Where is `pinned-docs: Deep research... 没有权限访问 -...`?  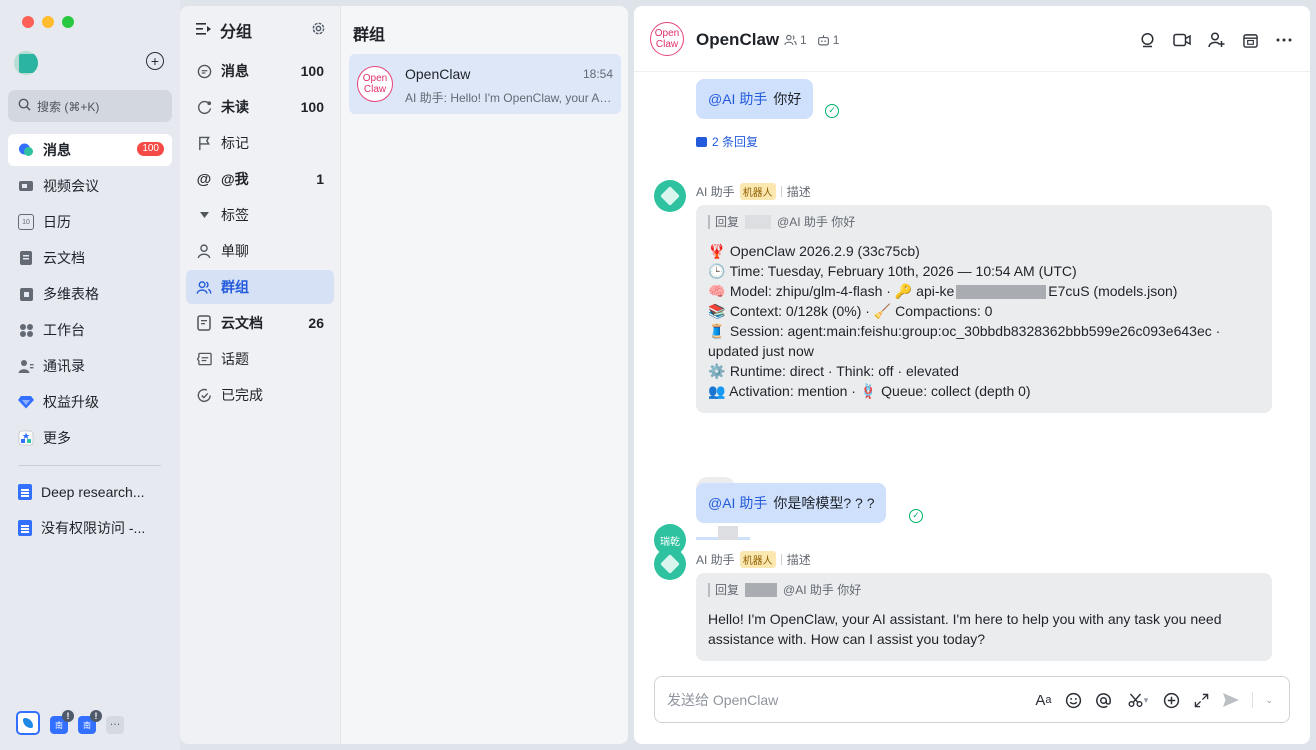
pinned-docs: Deep research... 没有权限访问 -... is located at coordinates (90, 512).